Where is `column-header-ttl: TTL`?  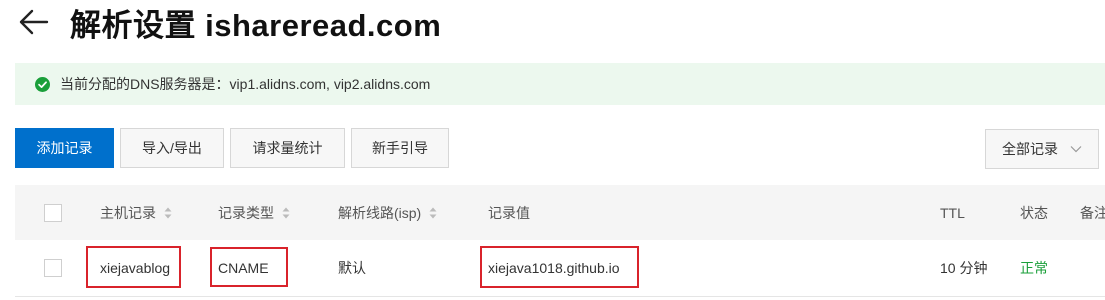 column-header-ttl: TTL is located at coordinates (952, 212).